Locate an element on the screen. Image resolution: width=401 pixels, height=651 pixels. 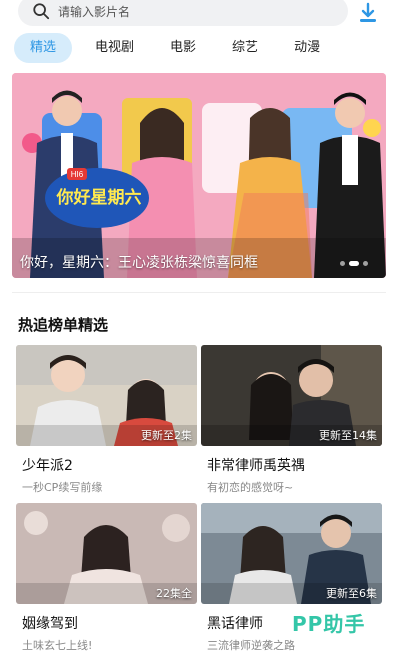
banner-caption: 你好，星期六：王心凌张栋梁惊喜同框 is located at coordinates (139, 263).